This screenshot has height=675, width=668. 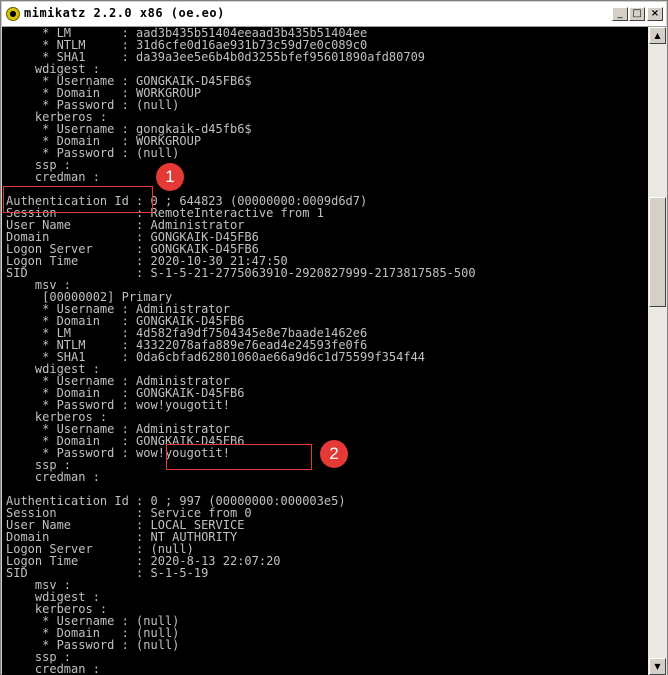 I want to click on annotation-badge-1: 1, so click(x=170, y=177).